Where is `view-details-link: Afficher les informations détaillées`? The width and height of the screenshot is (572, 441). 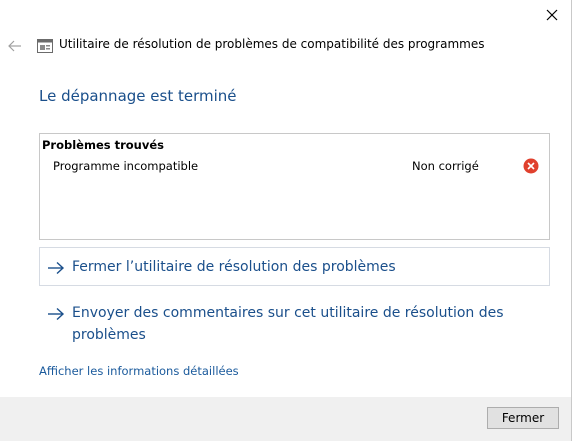 view-details-link: Afficher les informations détaillées is located at coordinates (139, 371).